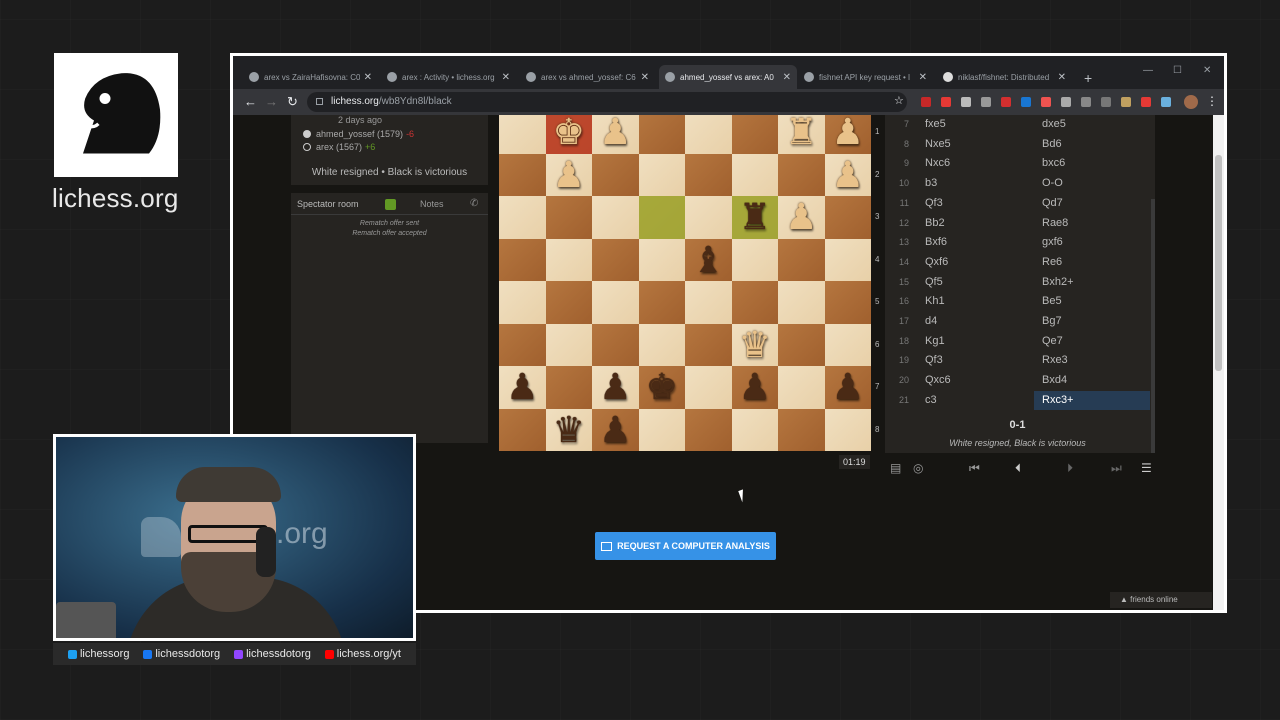  I want to click on black-move: Qe7, so click(1052, 341).